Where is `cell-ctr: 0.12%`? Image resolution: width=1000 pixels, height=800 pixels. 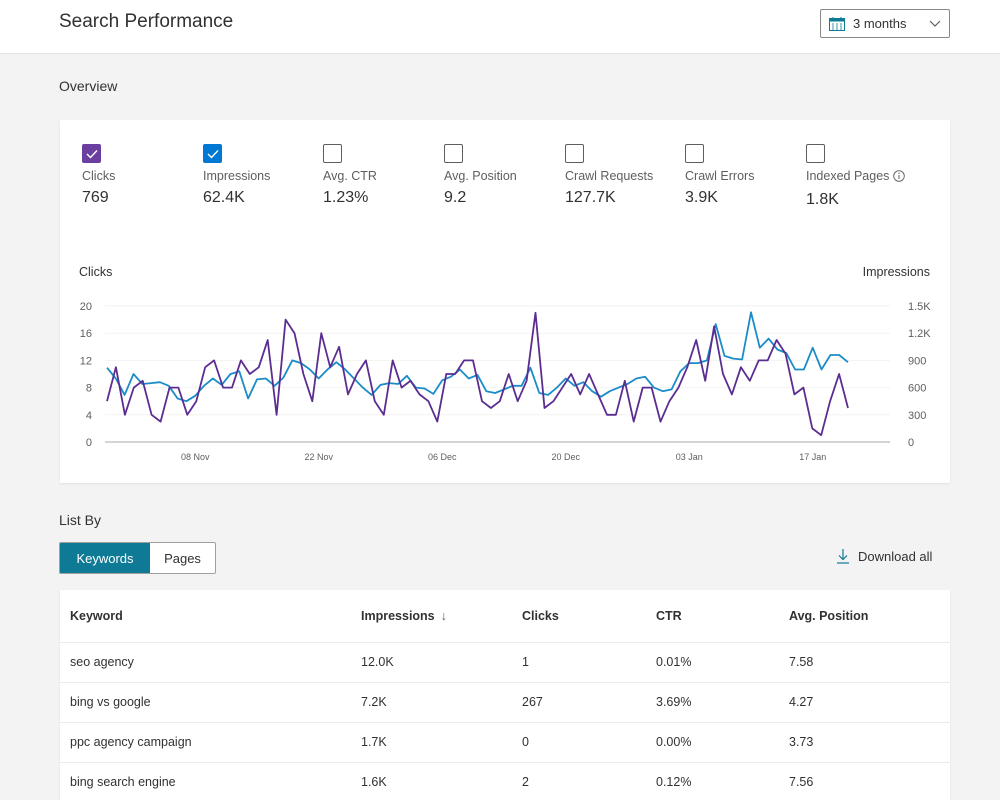
cell-ctr: 0.12% is located at coordinates (722, 781).